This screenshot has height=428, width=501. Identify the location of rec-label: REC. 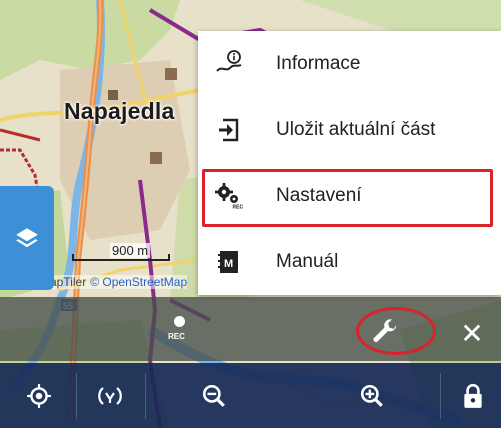
(176, 336).